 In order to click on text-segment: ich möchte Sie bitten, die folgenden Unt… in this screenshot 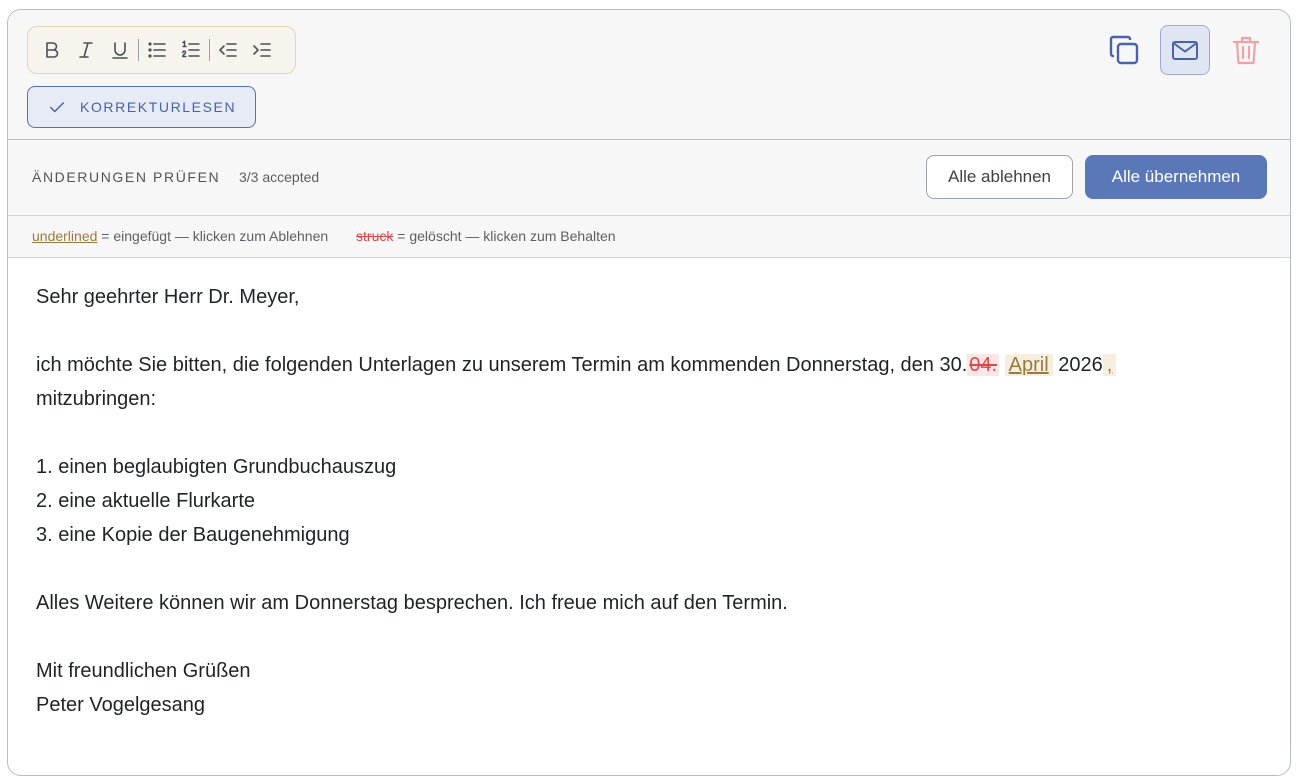, I will do `click(502, 365)`.